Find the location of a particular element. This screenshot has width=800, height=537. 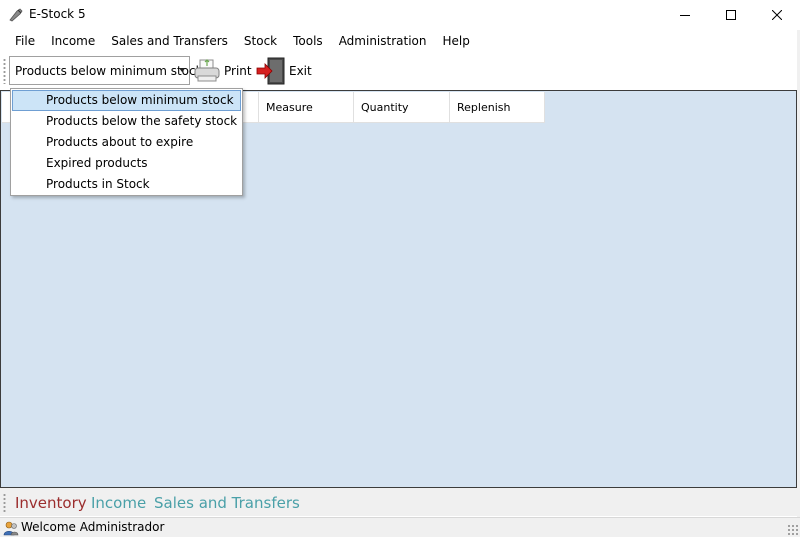

menu-stock: Stock is located at coordinates (260, 41).